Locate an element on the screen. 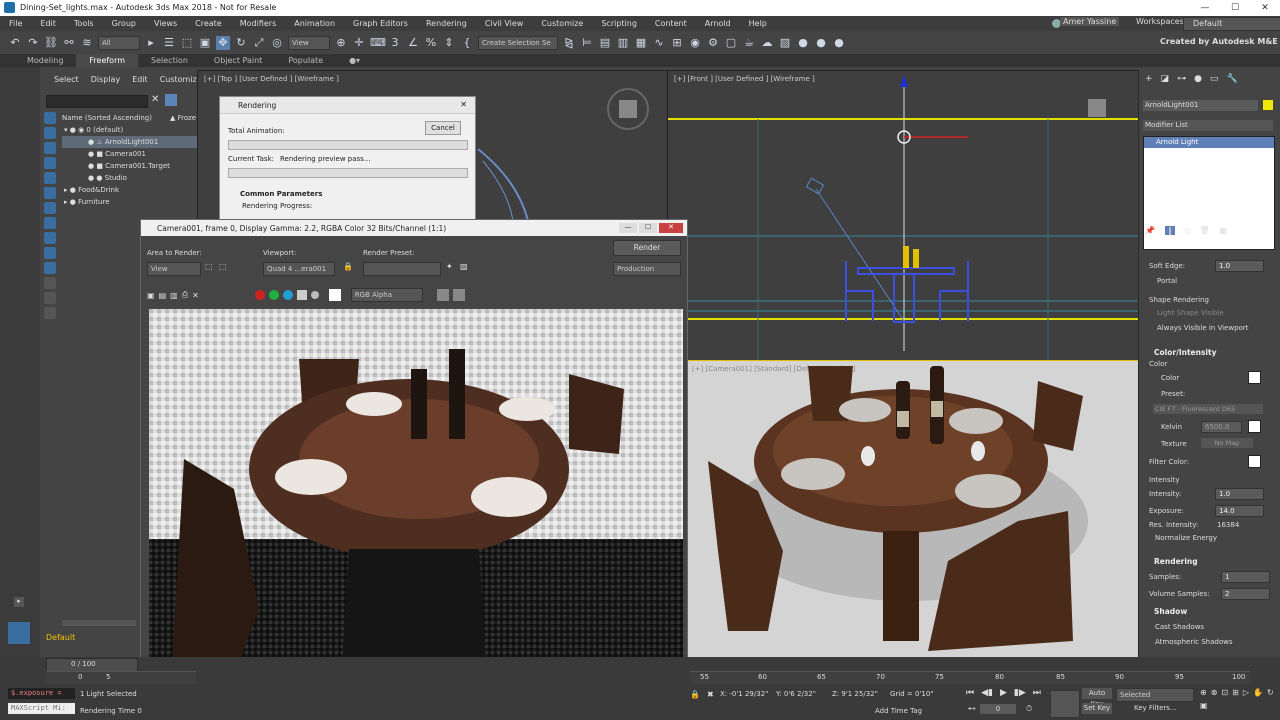  layer-name: Default is located at coordinates (60, 637).